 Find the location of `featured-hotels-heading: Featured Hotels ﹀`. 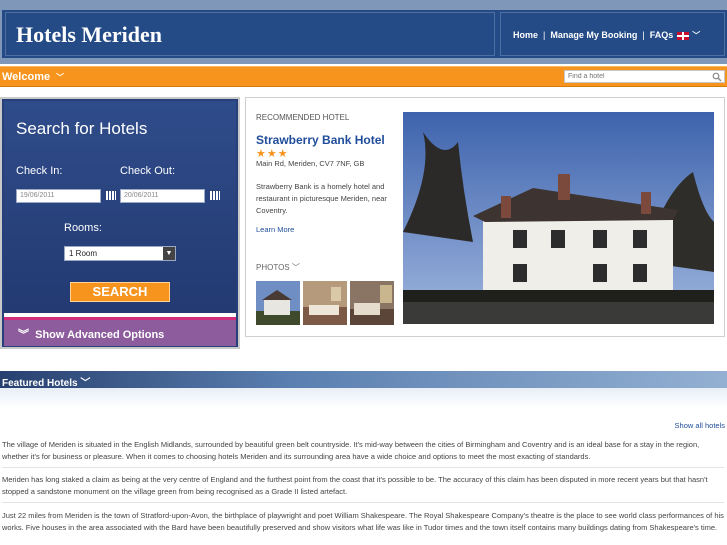

featured-hotels-heading: Featured Hotels ﹀ is located at coordinates (46, 381).